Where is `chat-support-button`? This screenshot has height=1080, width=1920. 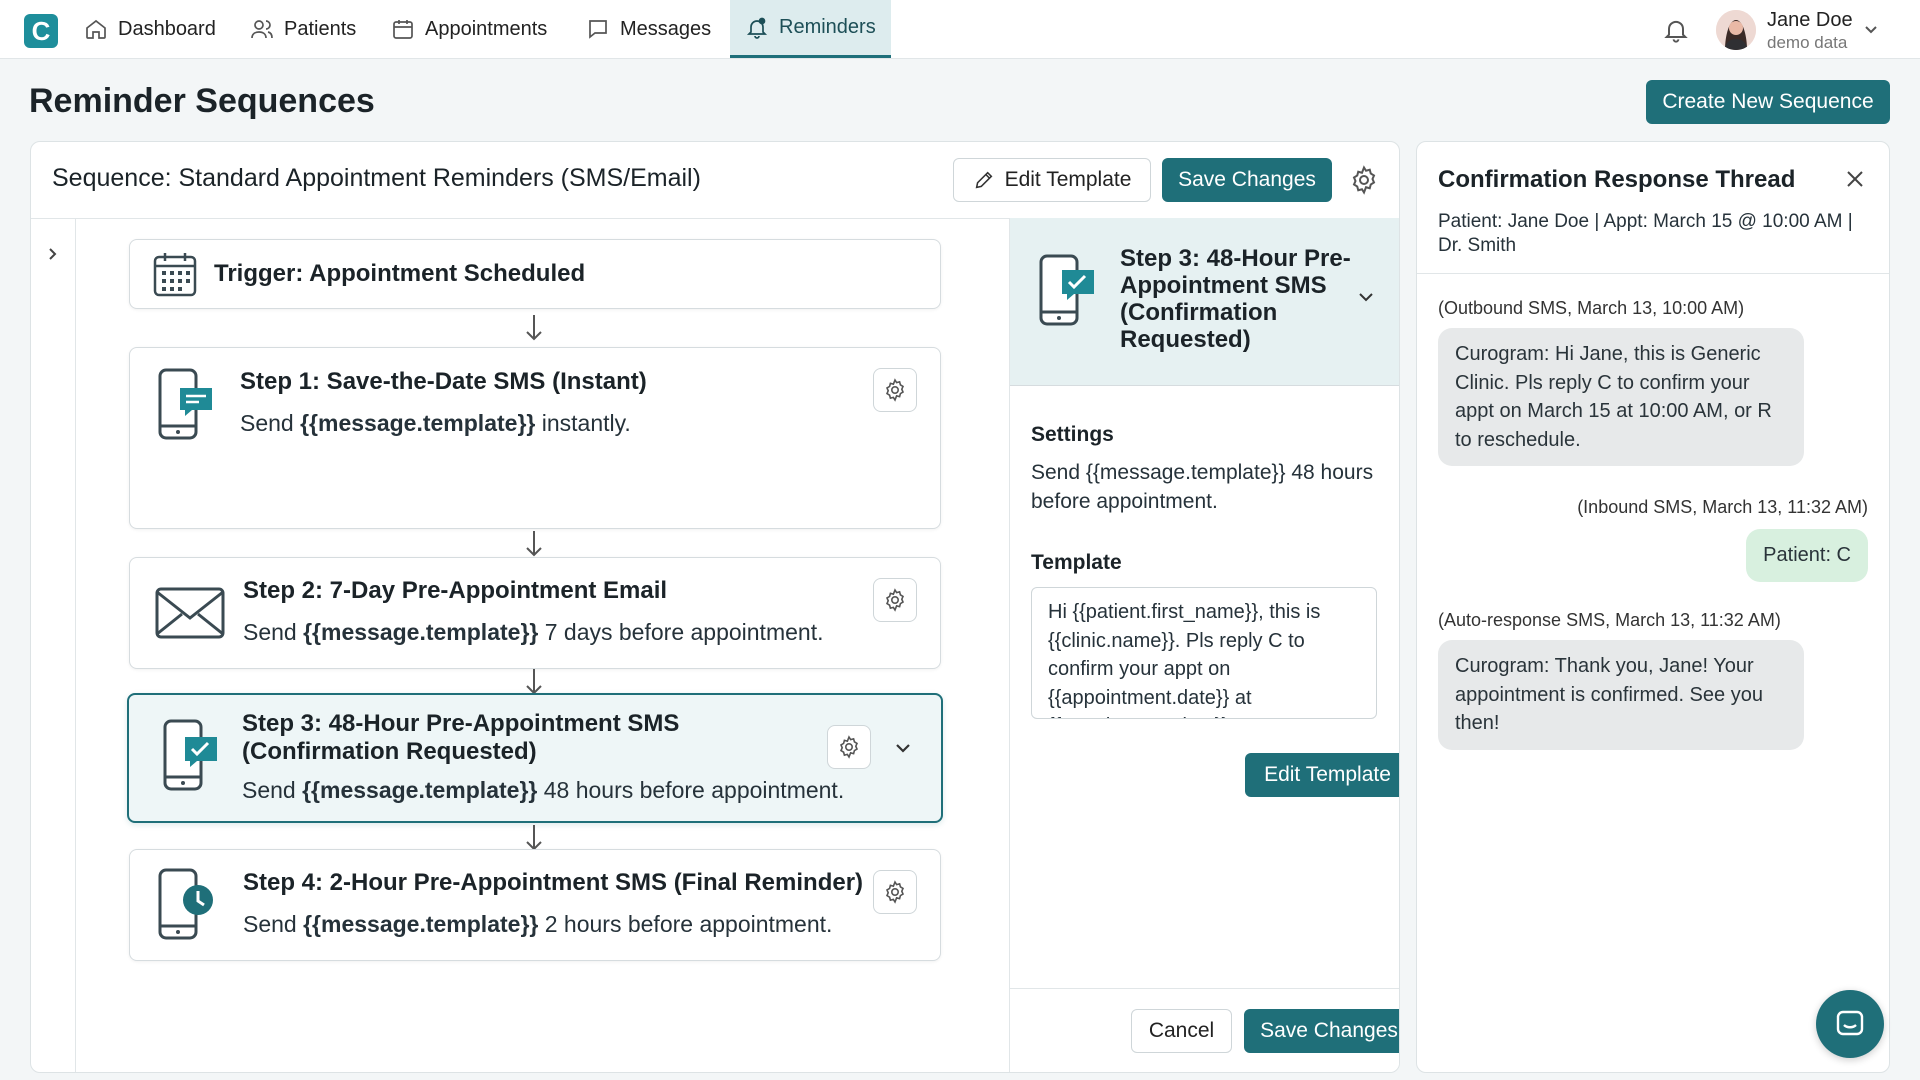
chat-support-button is located at coordinates (1850, 1024).